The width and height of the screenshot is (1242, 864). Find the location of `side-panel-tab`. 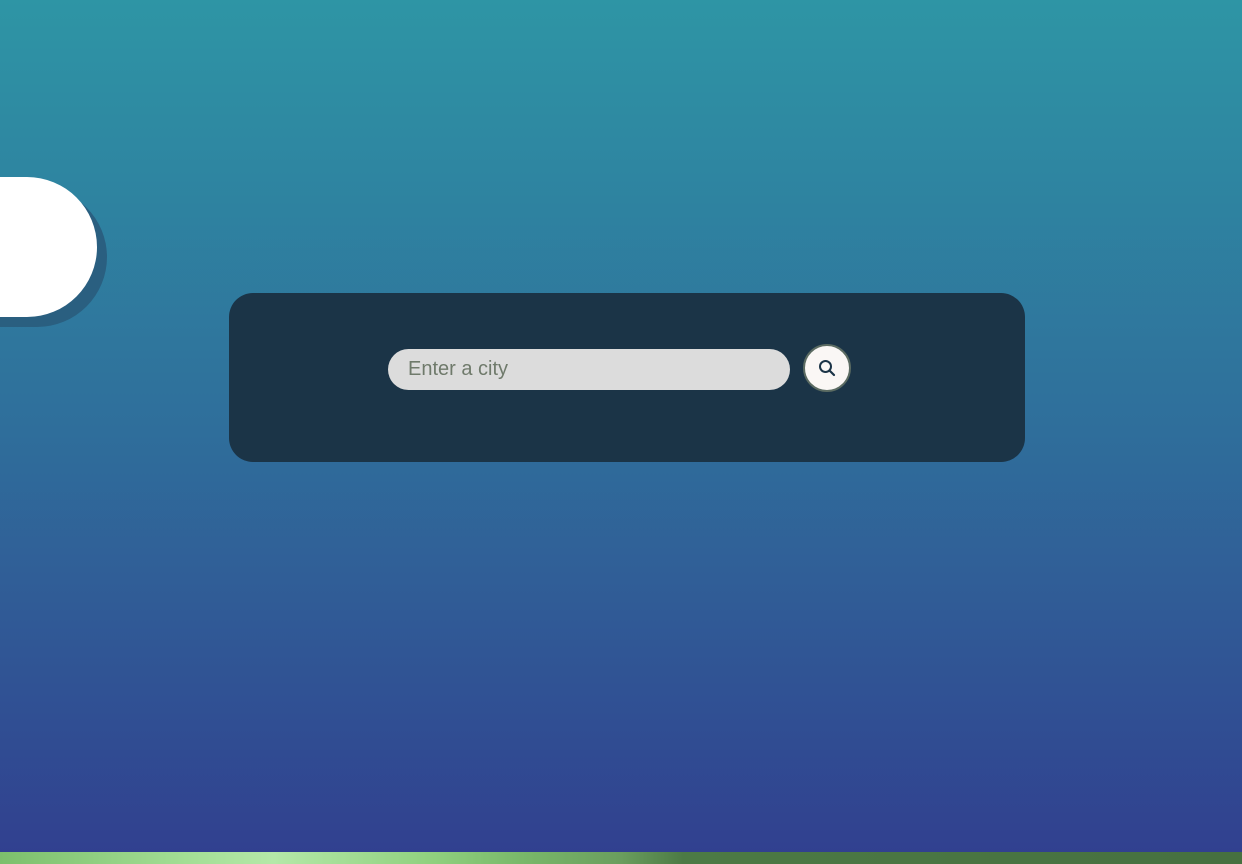

side-panel-tab is located at coordinates (48, 247).